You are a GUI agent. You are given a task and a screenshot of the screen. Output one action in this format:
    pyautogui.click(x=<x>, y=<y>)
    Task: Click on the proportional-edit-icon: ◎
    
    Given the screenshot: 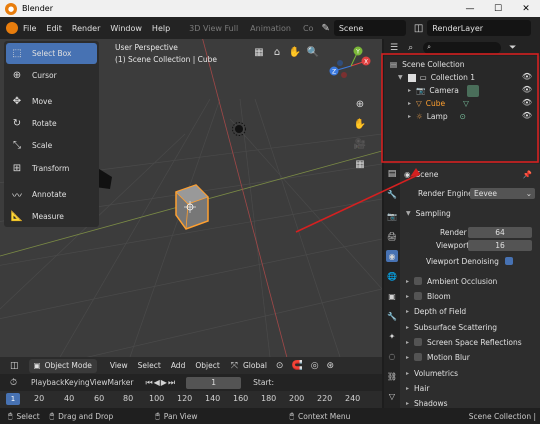 What is the action you would take?
    pyautogui.click(x=315, y=366)
    